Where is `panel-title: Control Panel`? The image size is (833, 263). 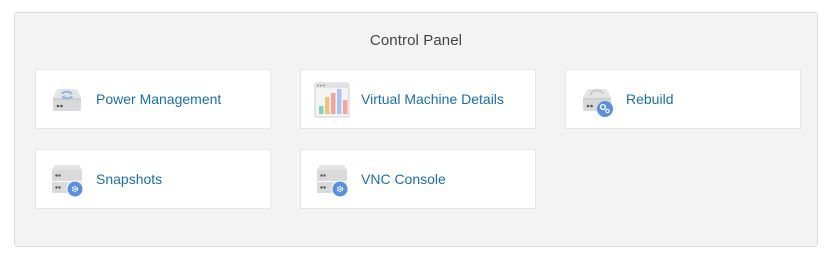 panel-title: Control Panel is located at coordinates (416, 40).